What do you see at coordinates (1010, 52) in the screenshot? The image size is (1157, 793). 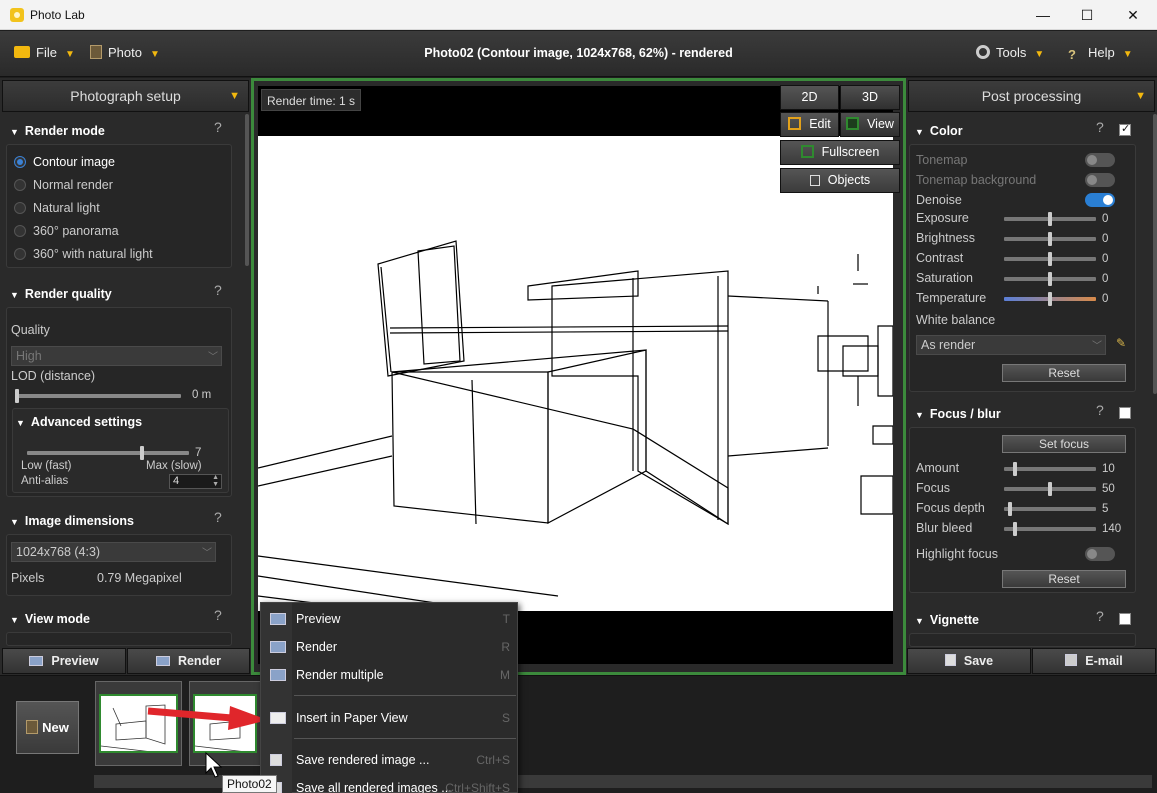 I see `tools-menu: Tools ▼` at bounding box center [1010, 52].